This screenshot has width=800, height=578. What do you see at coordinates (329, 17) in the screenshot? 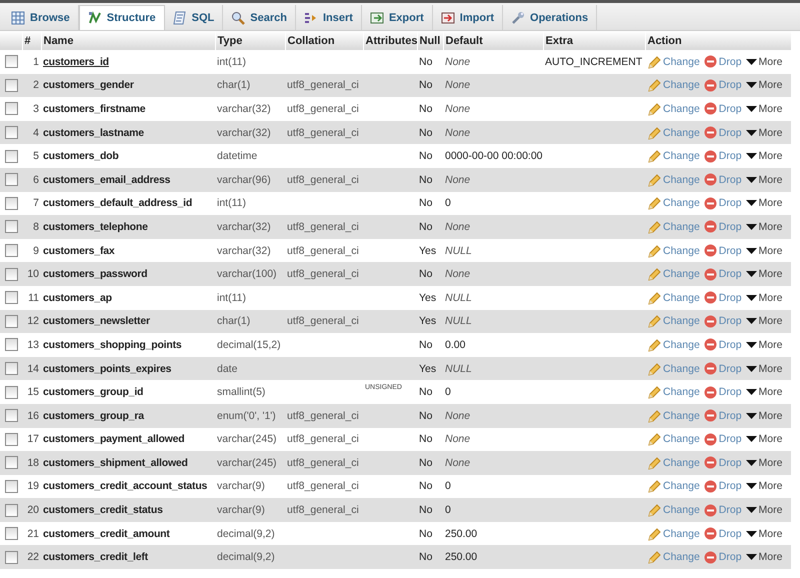
I see `tab: Insert` at bounding box center [329, 17].